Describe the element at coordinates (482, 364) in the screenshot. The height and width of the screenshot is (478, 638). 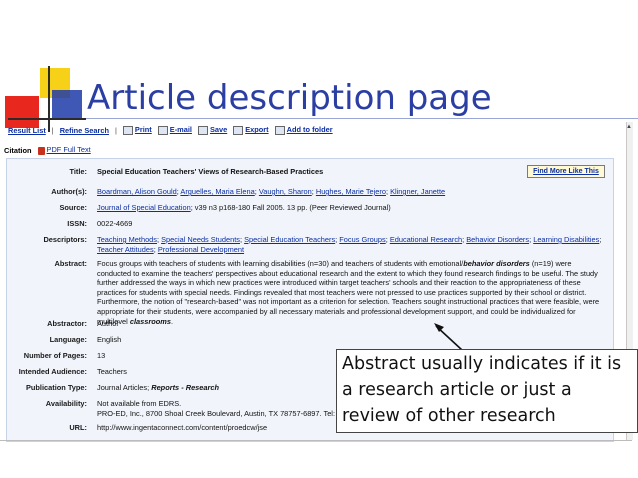
I see `callout-line: Abstract usually indicates if it is` at that location.